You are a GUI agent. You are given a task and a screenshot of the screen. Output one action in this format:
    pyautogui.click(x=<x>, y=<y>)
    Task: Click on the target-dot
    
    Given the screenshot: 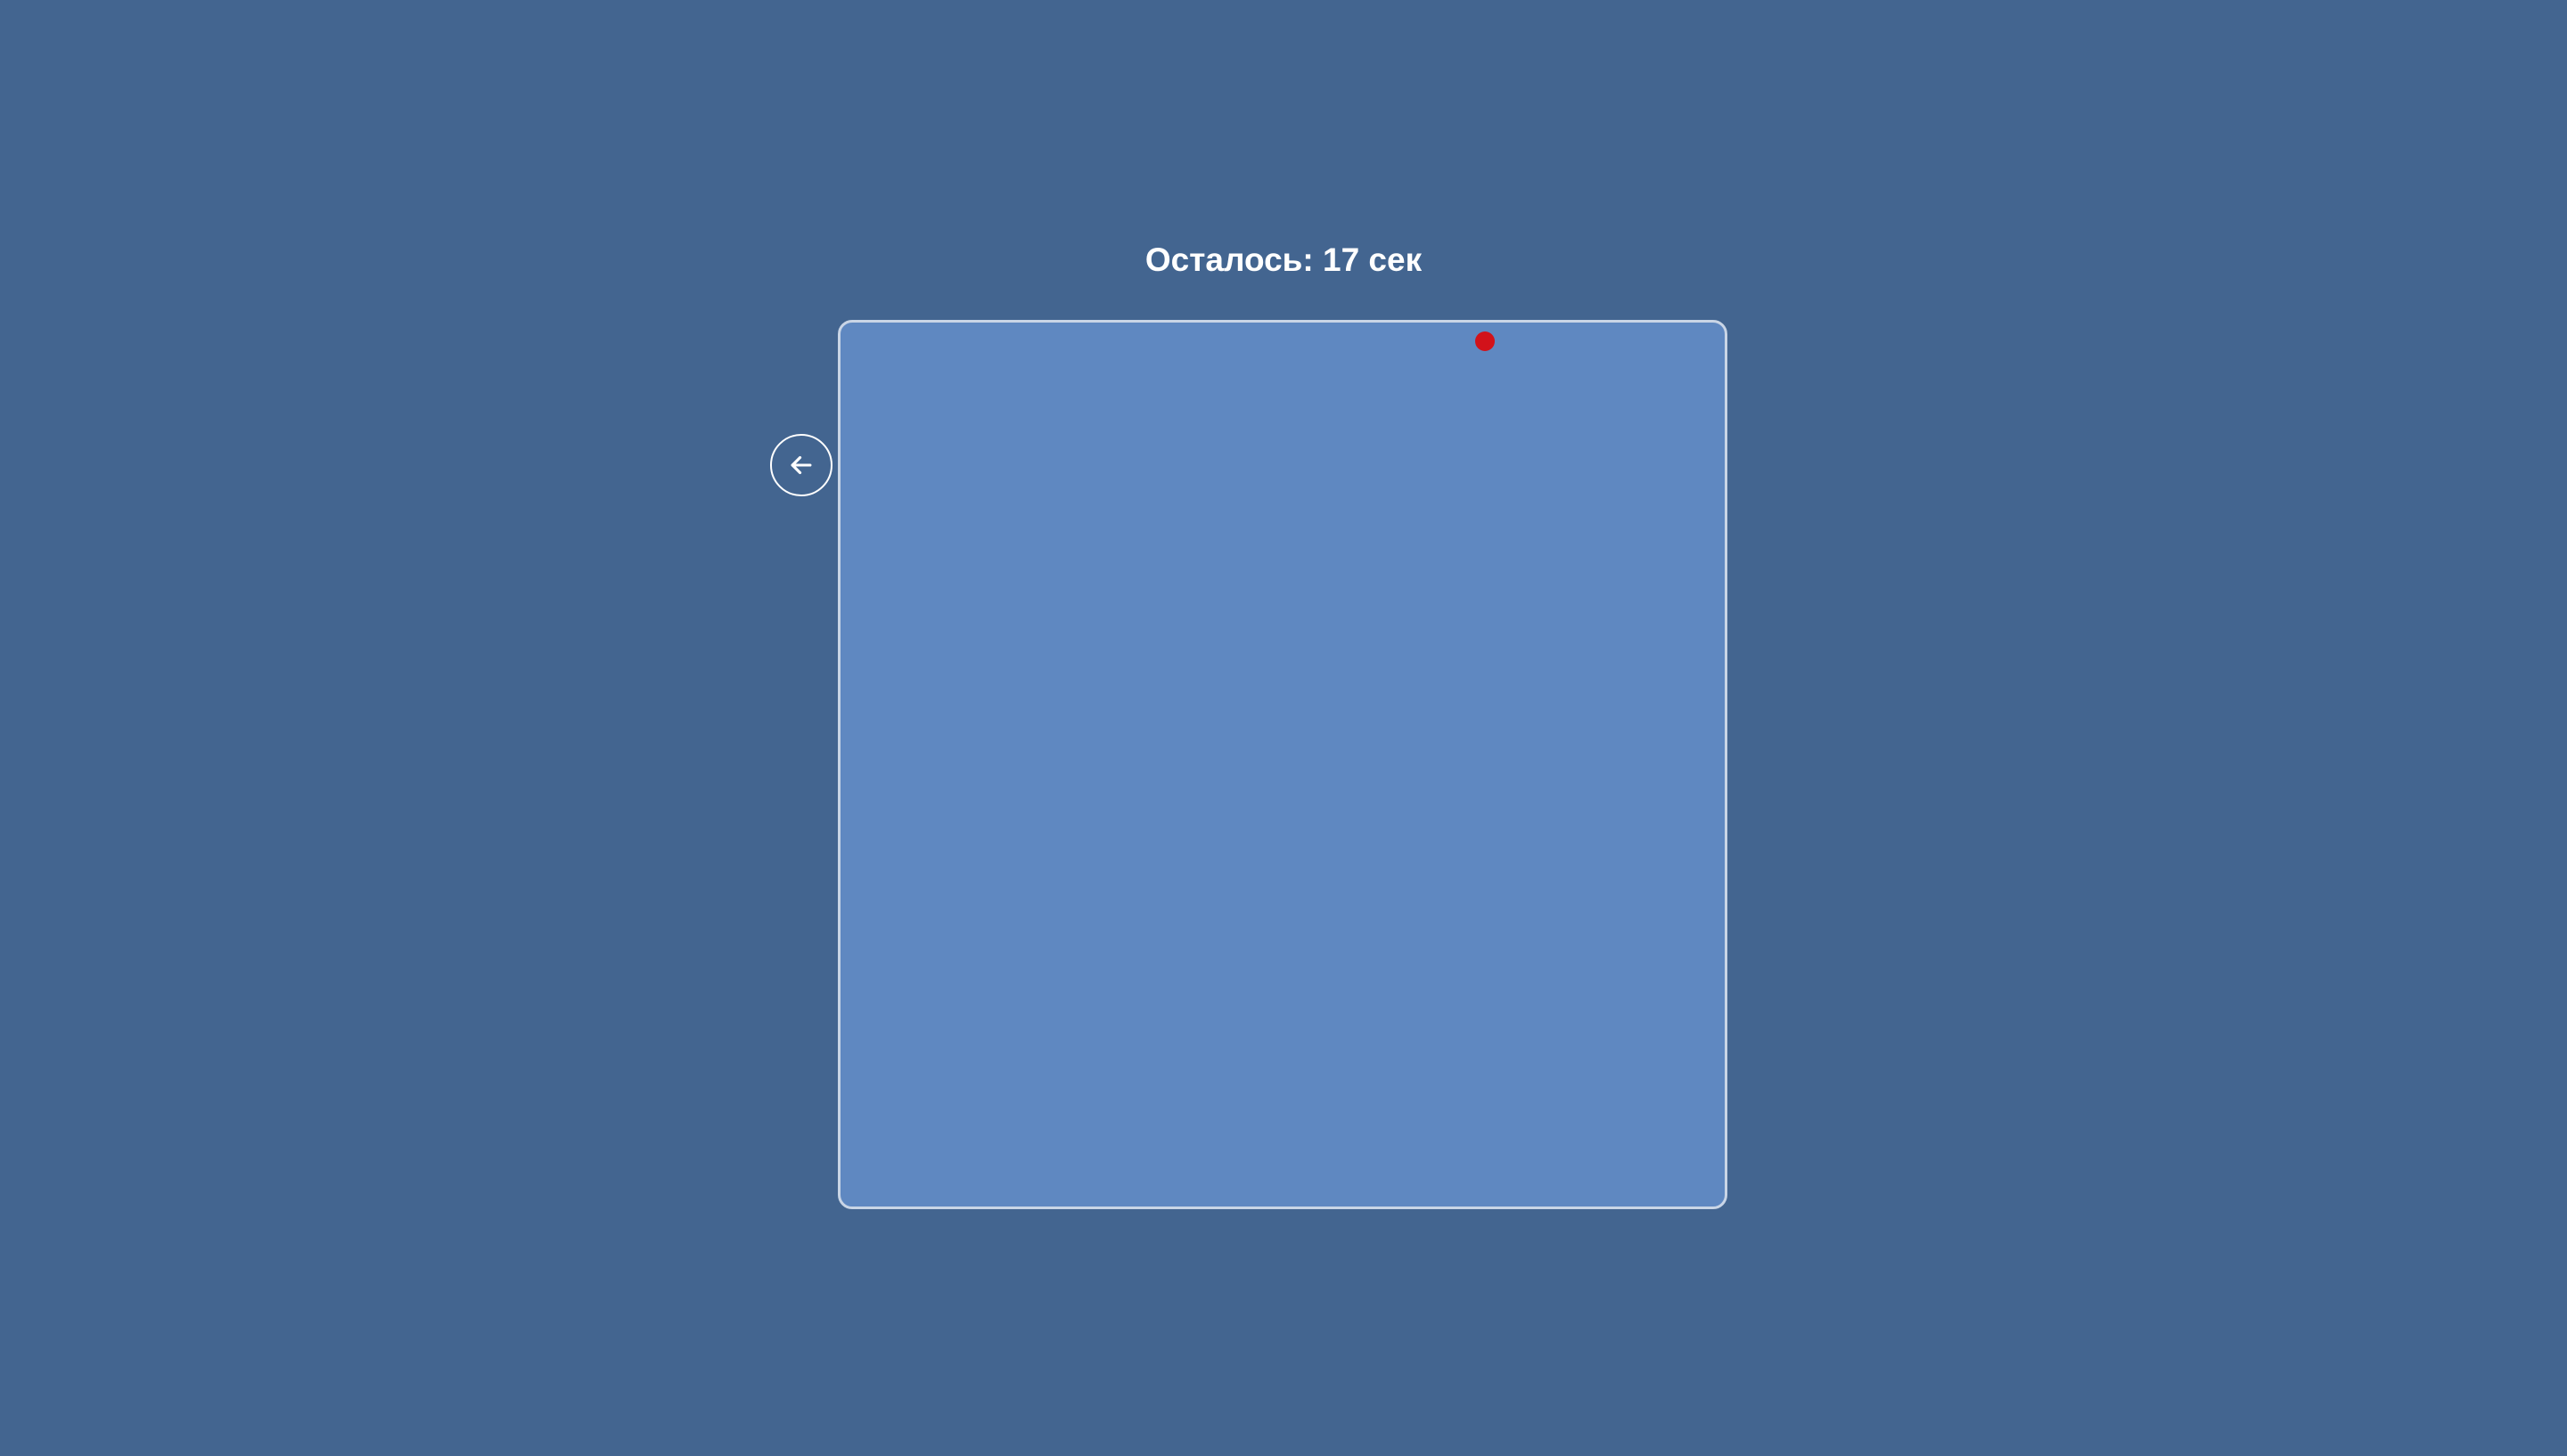 What is the action you would take?
    pyautogui.click(x=1485, y=341)
    